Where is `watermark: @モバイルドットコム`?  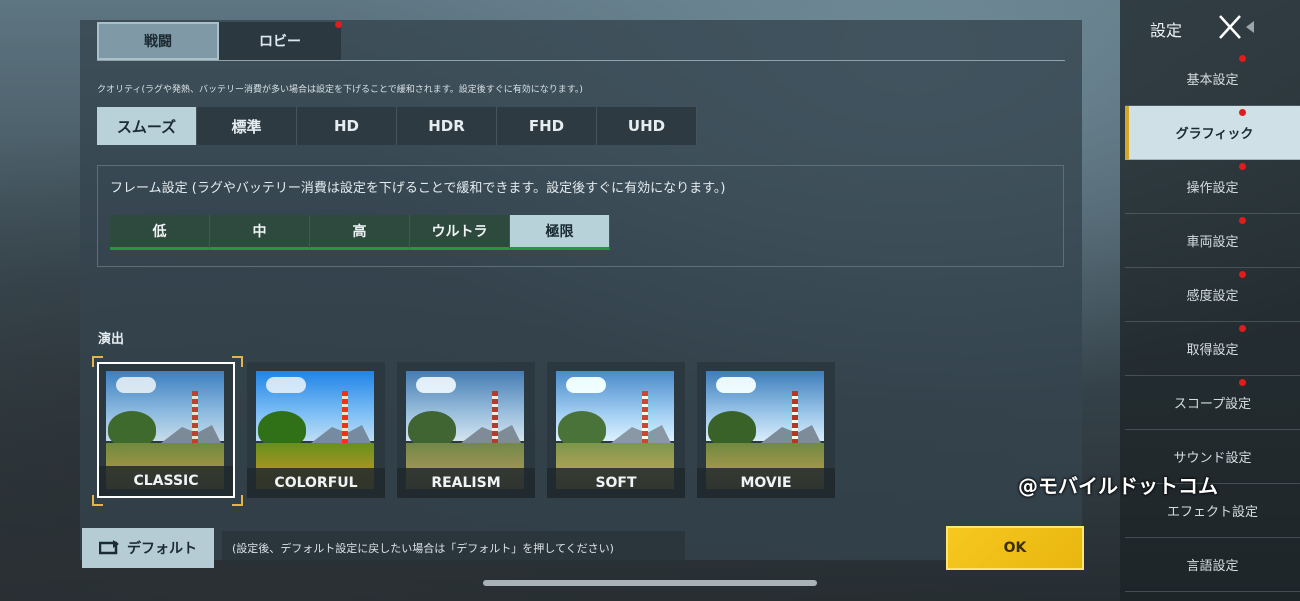
watermark: @モバイルドットコム is located at coordinates (1118, 486).